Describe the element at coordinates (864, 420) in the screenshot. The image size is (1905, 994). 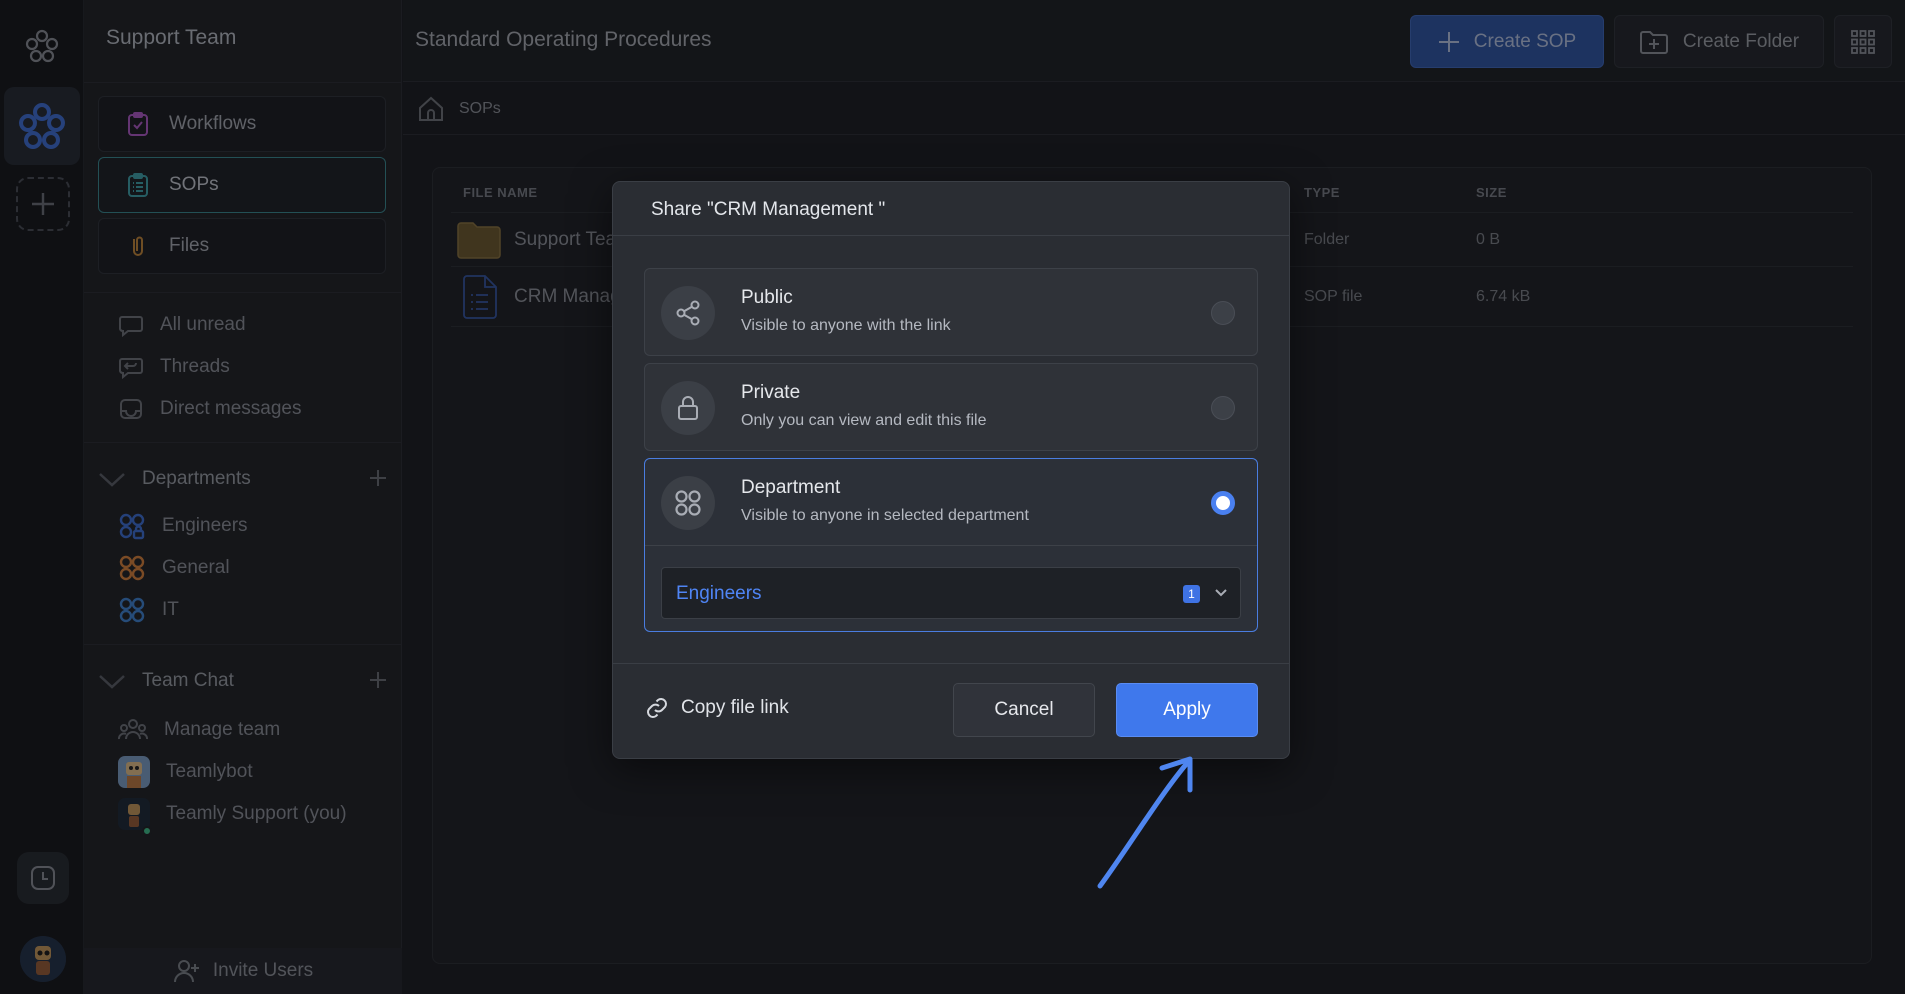
I see `option-description: Only you can view and edit this file` at that location.